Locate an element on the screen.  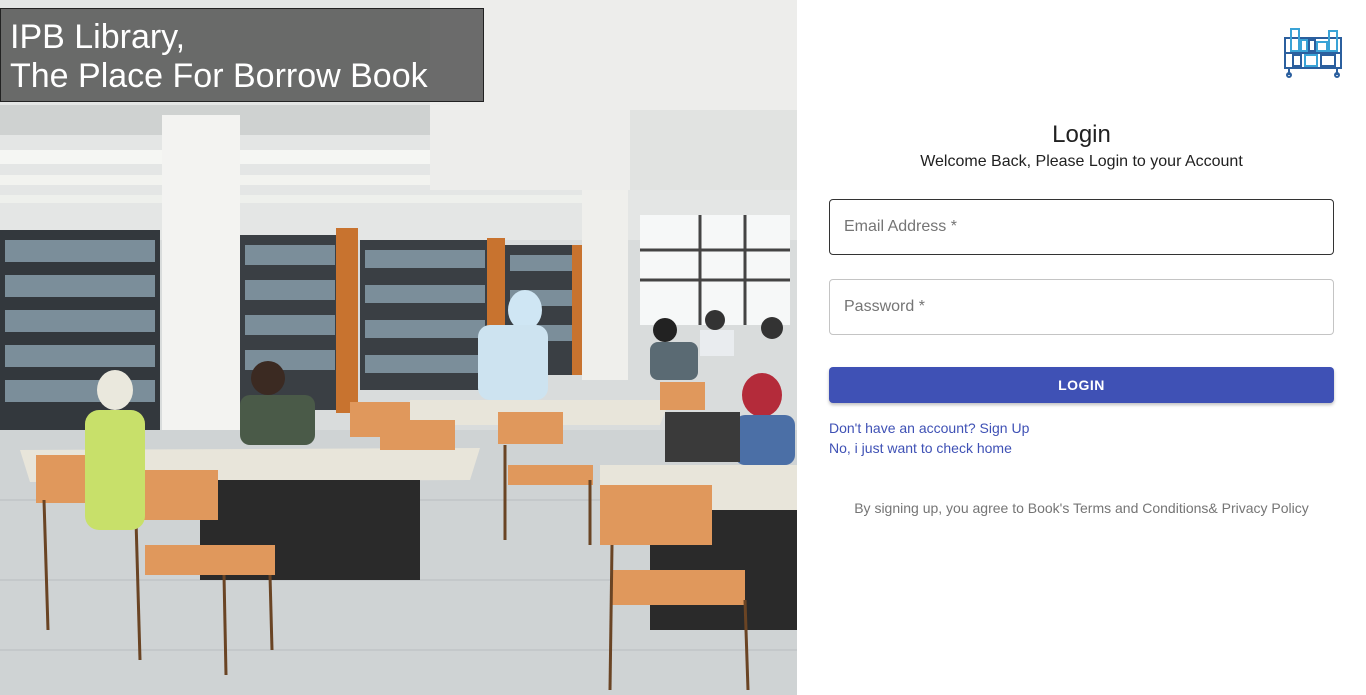
hero-title-line2: The Place For Borrow Book is located at coordinates (219, 76).